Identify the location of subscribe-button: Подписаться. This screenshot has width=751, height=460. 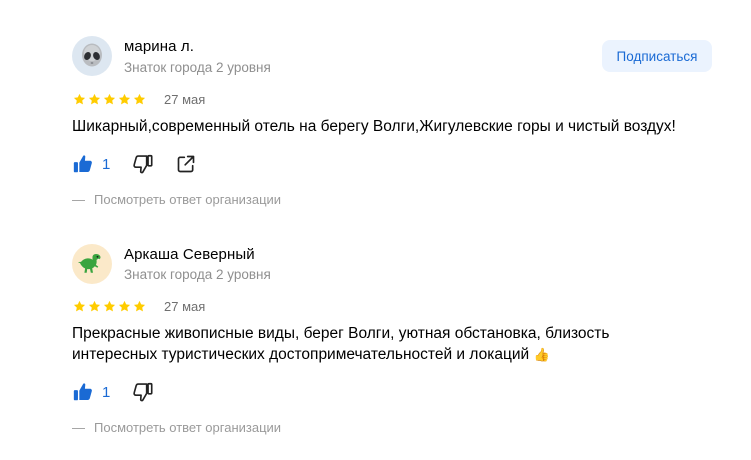
(657, 56).